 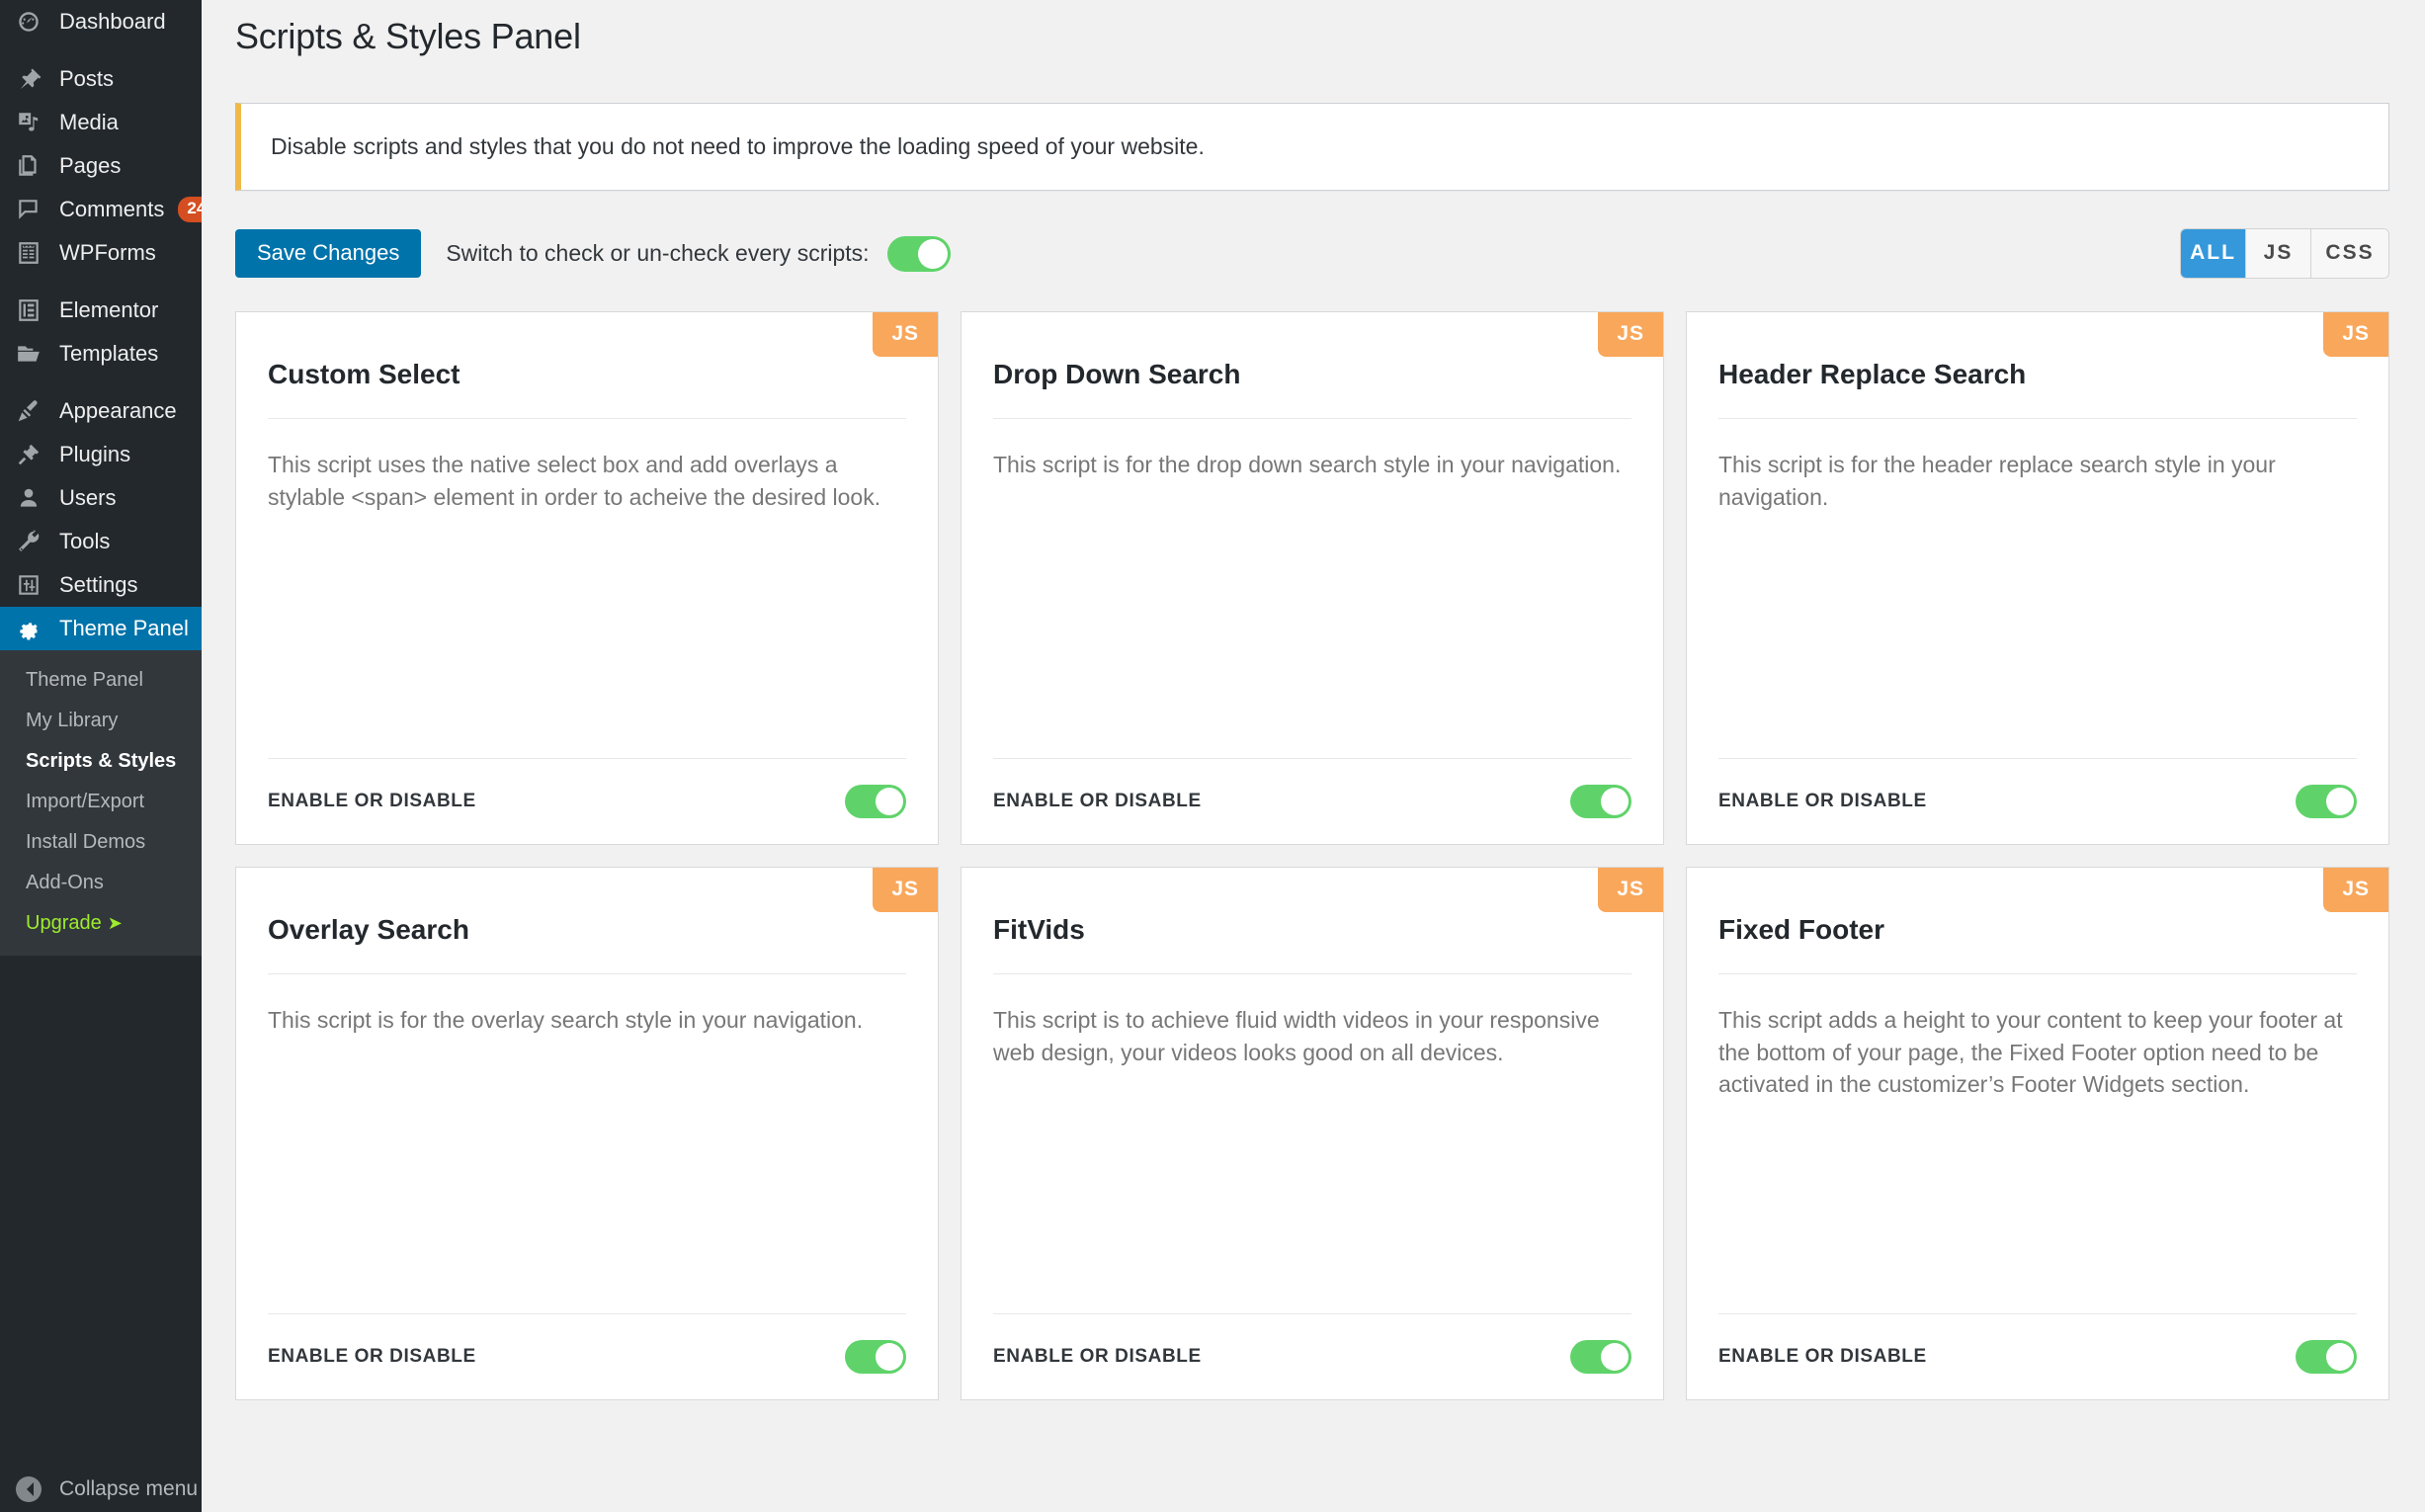 What do you see at coordinates (101, 79) in the screenshot?
I see `sidebar-item-posts: Posts` at bounding box center [101, 79].